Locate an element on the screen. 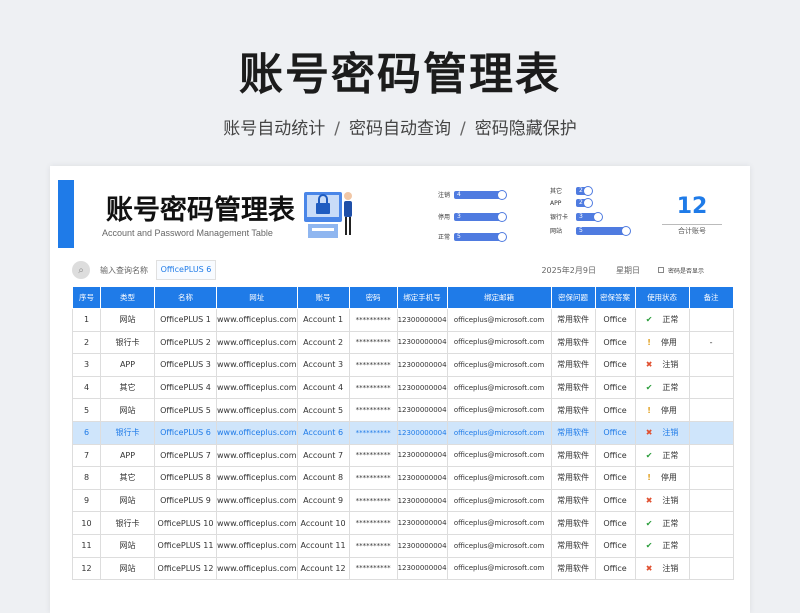  column-header: 密码 is located at coordinates (373, 297).